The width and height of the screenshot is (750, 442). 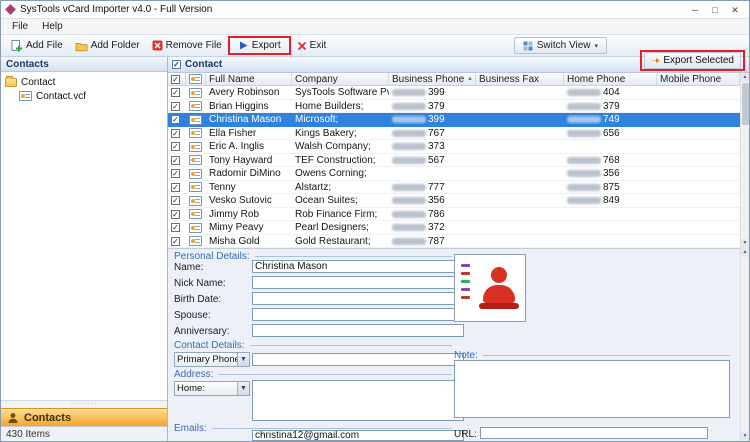 What do you see at coordinates (454, 147) in the screenshot?
I see `table-row: ✓ Eric A. Inglis Walsh Company; 373` at bounding box center [454, 147].